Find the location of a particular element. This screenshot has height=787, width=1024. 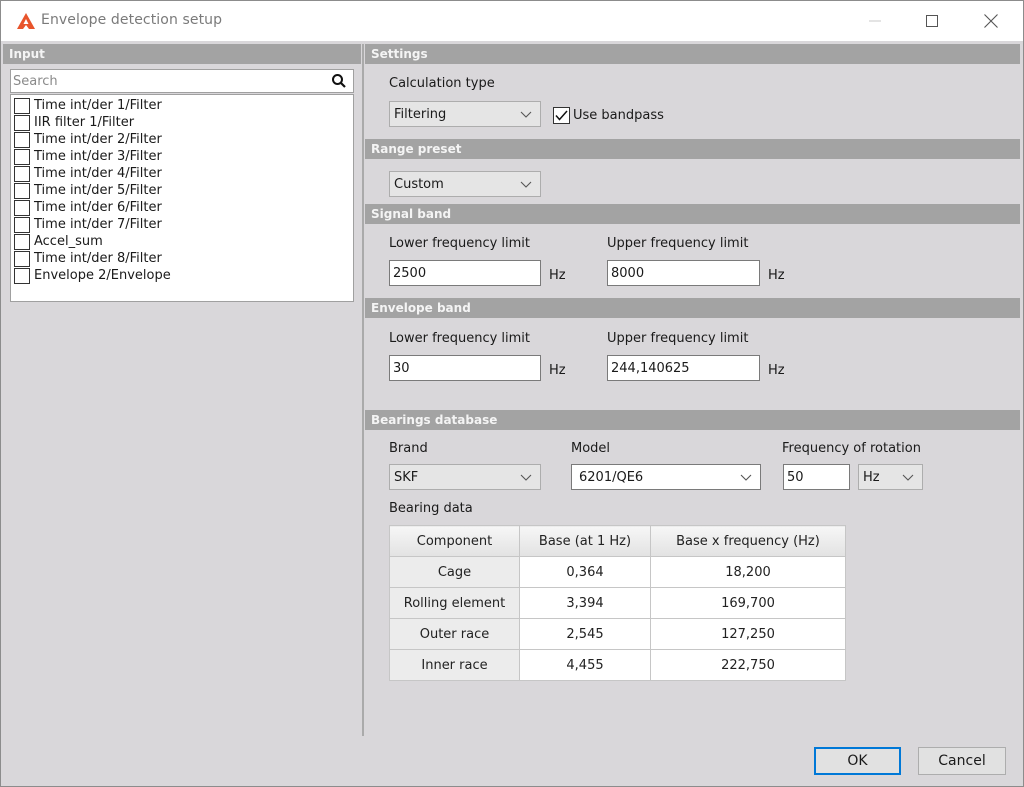

list-item: Time int/der 3/Filter is located at coordinates (182, 156).